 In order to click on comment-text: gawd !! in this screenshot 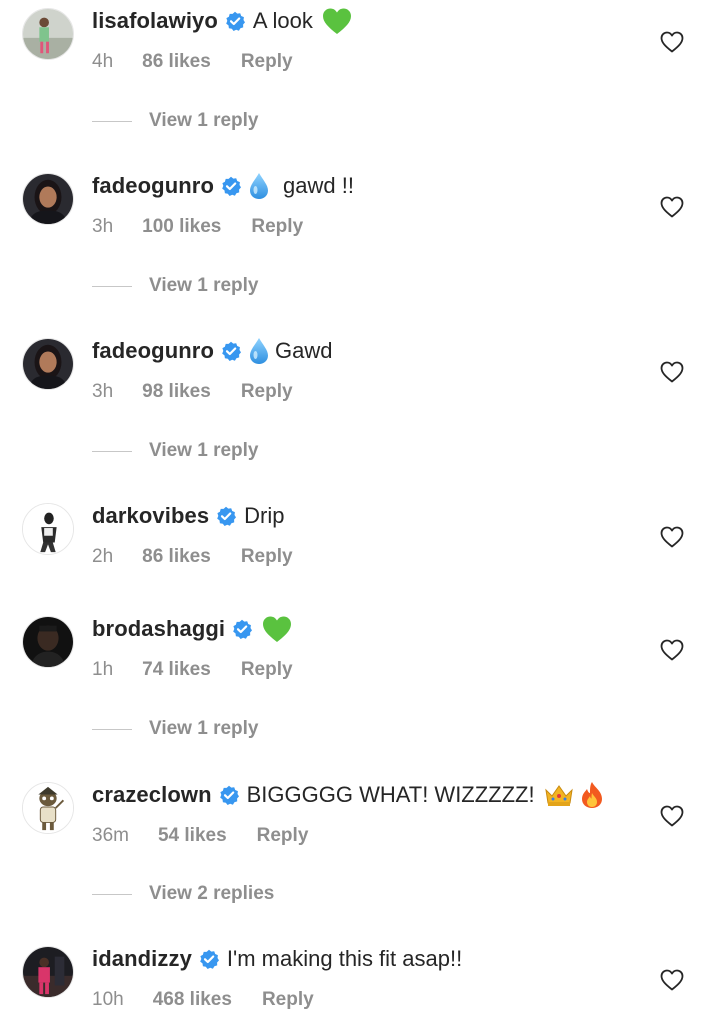, I will do `click(318, 185)`.